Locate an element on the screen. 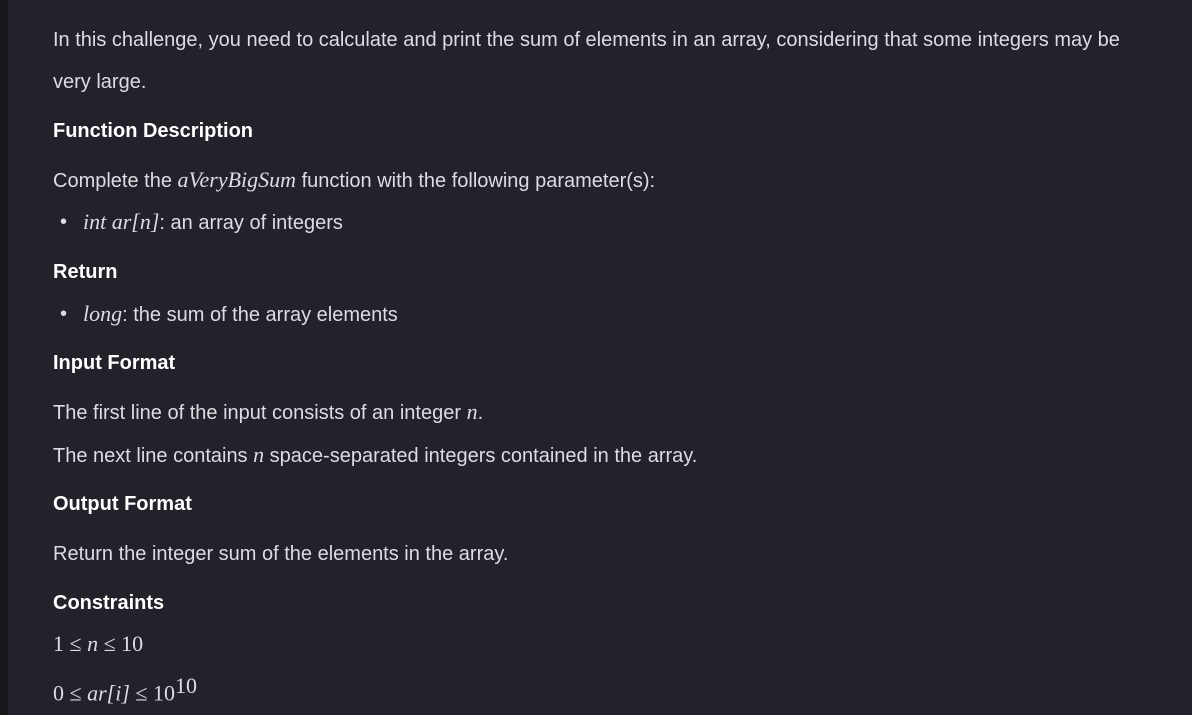 The image size is (1192, 715). function-name: aVeryBigSum is located at coordinates (237, 179).